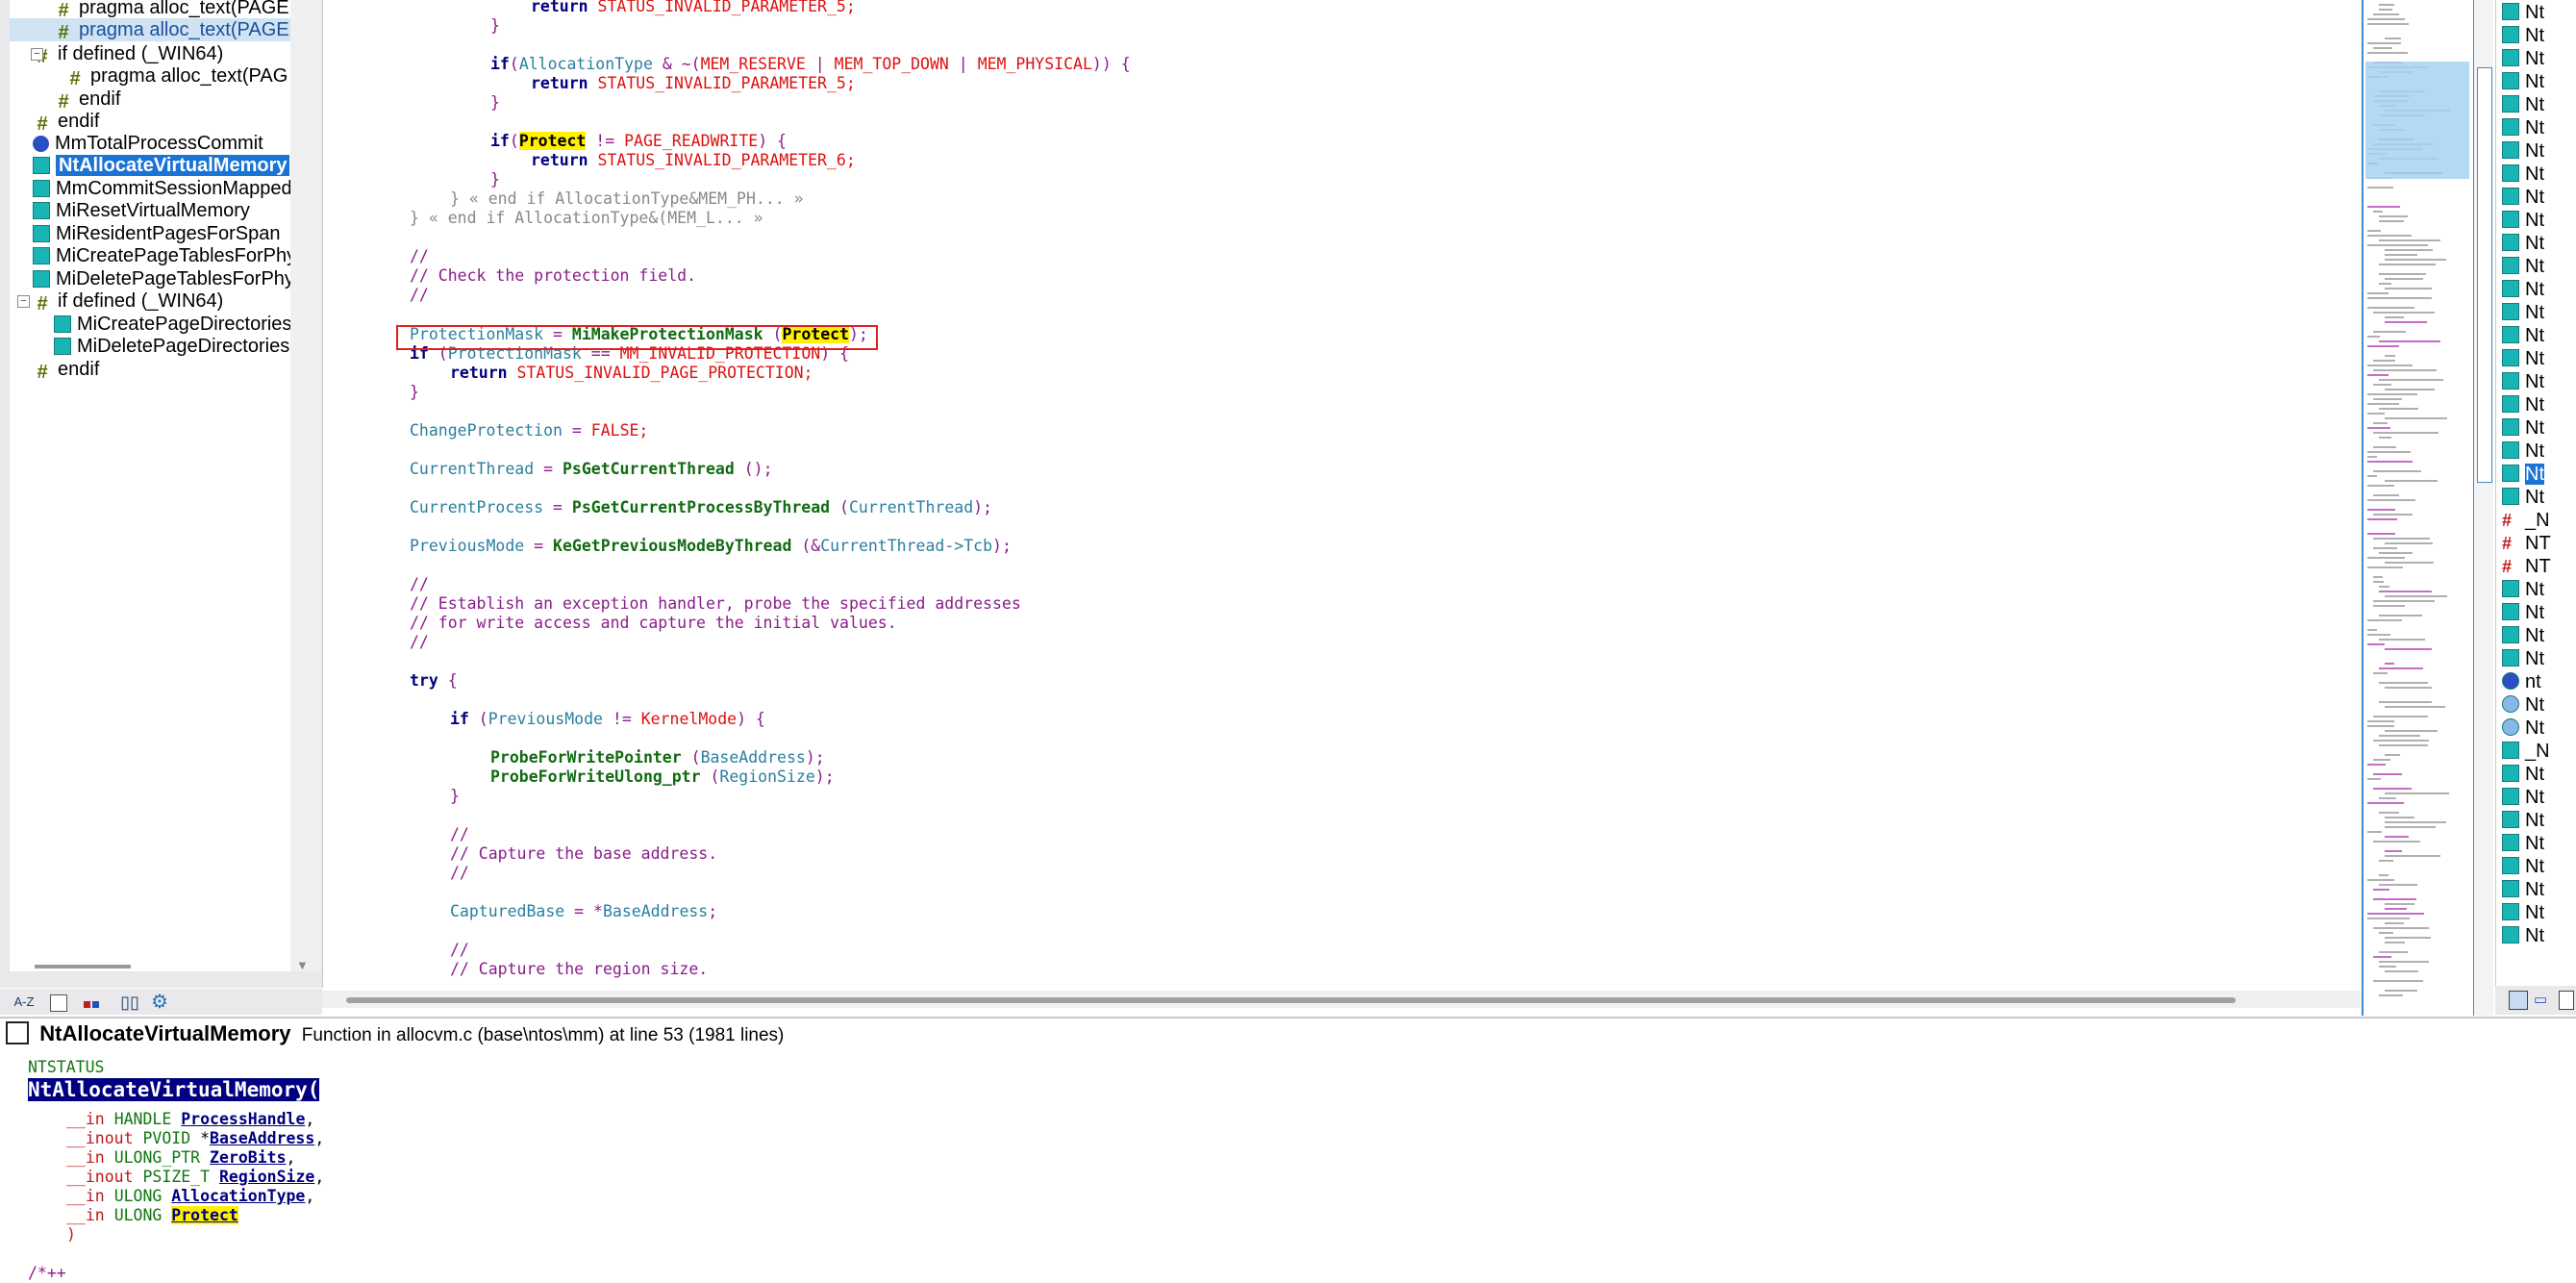 The width and height of the screenshot is (2576, 1283). What do you see at coordinates (631, 374) in the screenshot?
I see `code-line: return STATUS_INVALID_PAGE_PROTECTION;` at bounding box center [631, 374].